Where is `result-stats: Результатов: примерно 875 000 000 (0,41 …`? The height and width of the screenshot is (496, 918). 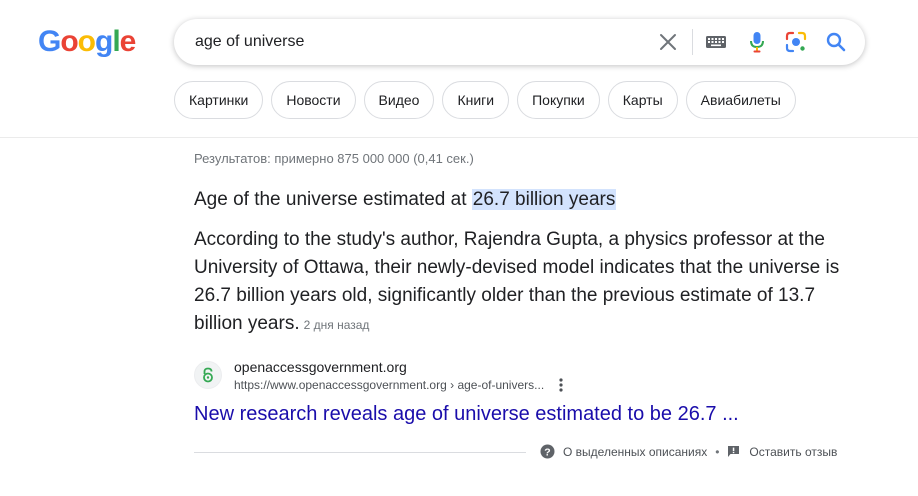
result-stats: Результатов: примерно 875 000 000 (0,41 … is located at coordinates (334, 158).